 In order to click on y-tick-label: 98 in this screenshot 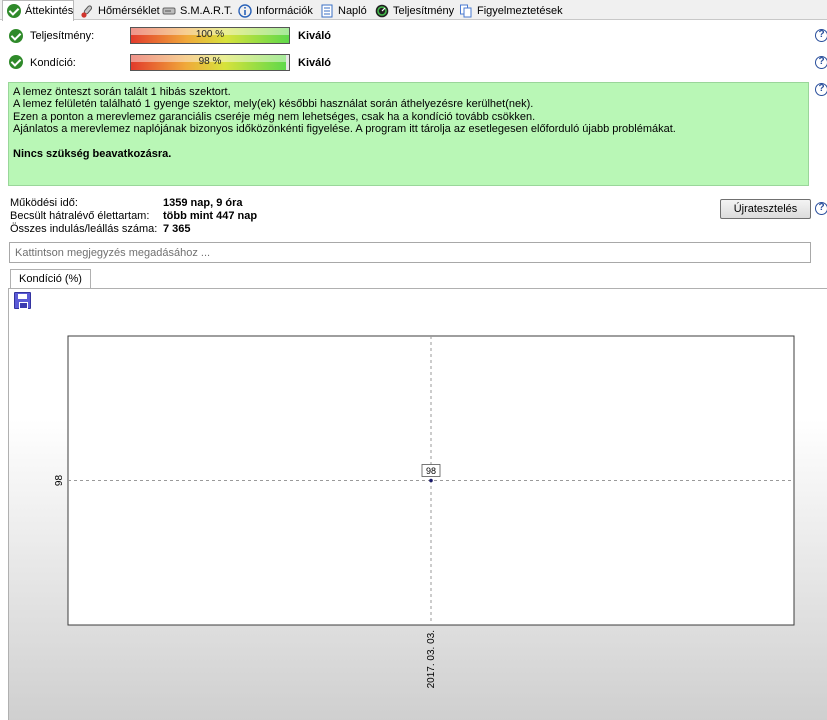, I will do `click(59, 481)`.